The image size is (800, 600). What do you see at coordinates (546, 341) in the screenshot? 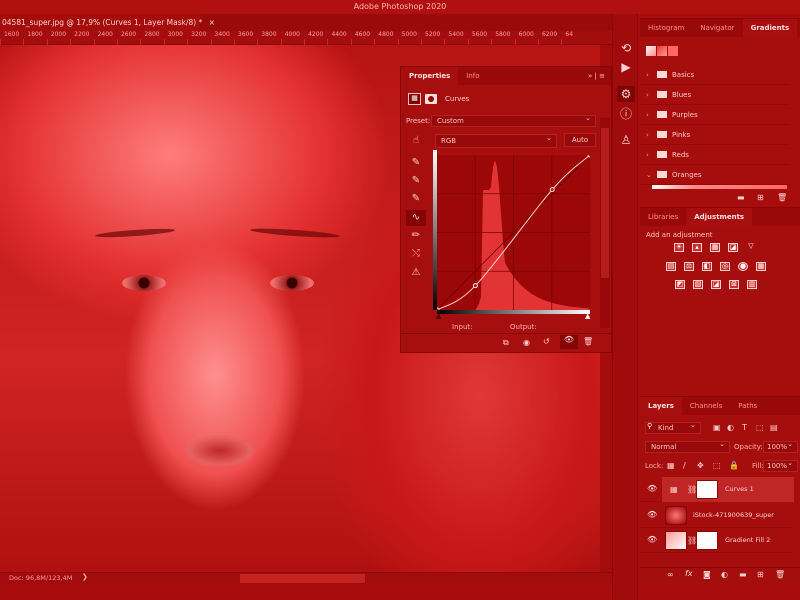
I see `reset-icon: ↺` at bounding box center [546, 341].